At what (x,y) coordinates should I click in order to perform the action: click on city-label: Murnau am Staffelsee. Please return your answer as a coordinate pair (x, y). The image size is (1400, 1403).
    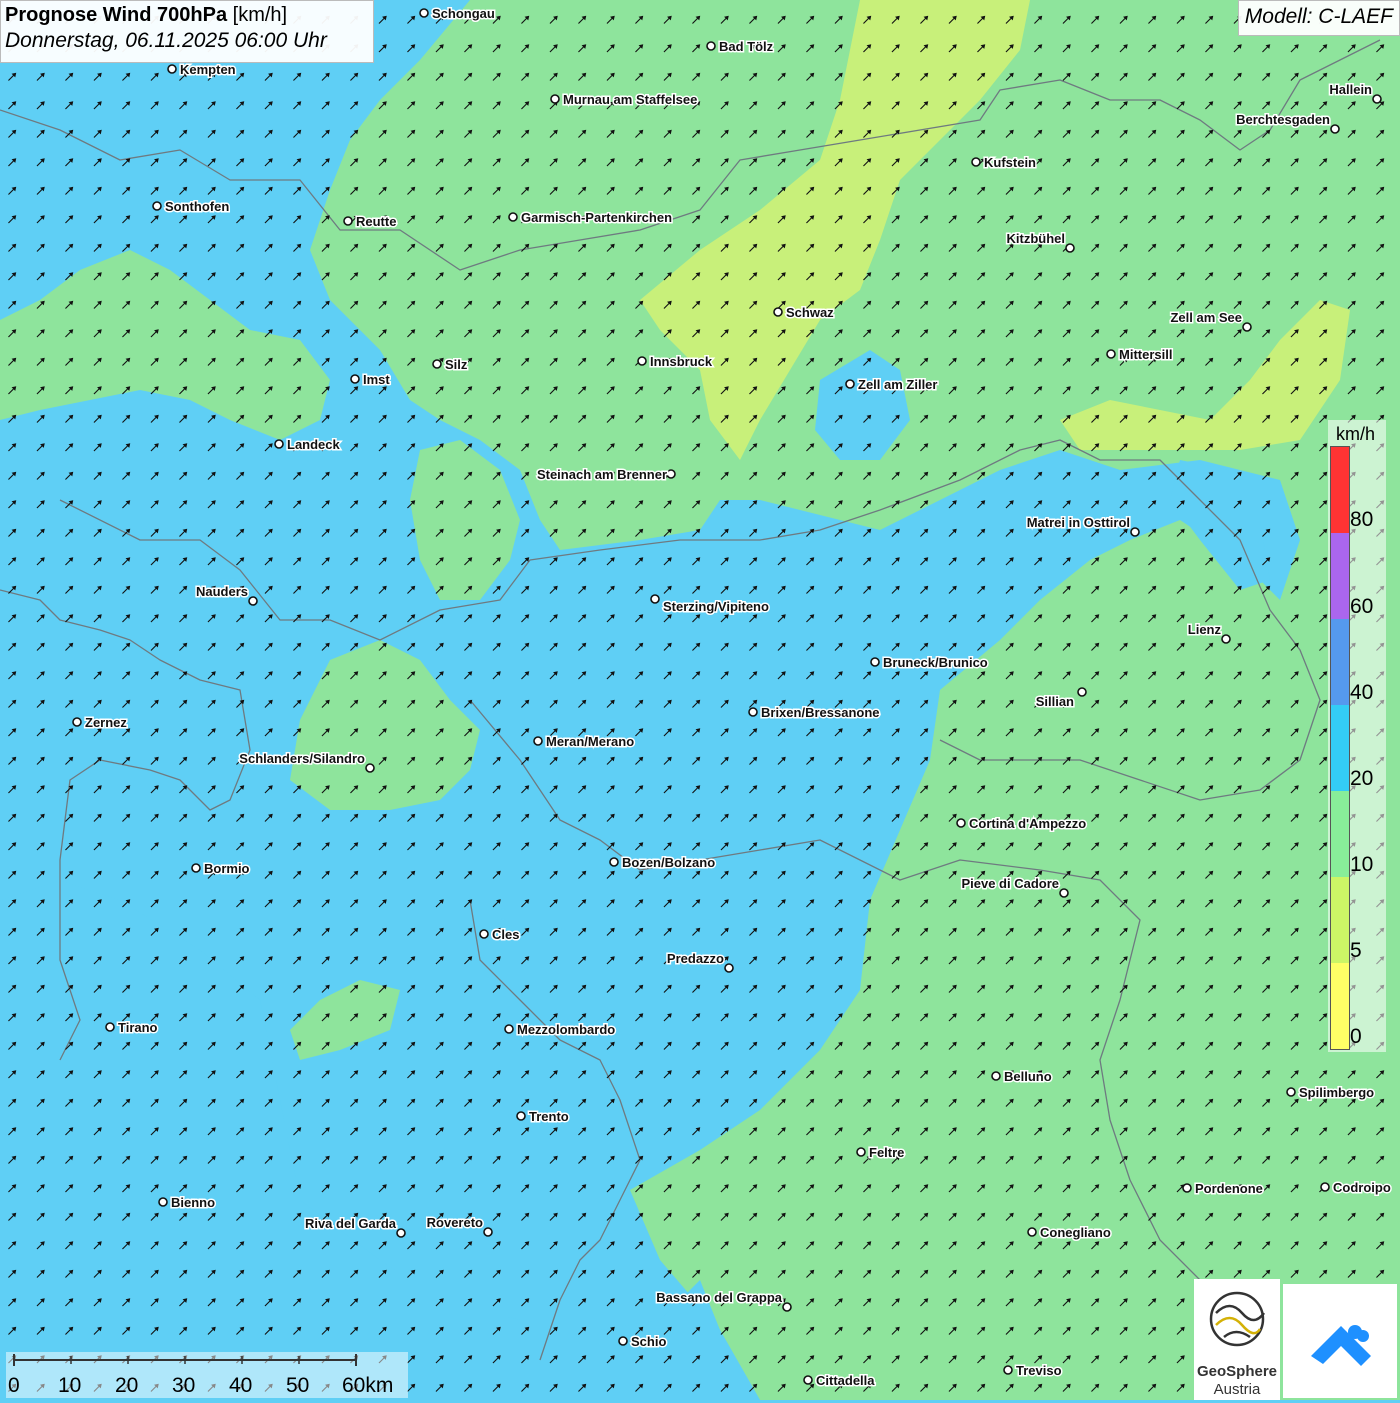
    Looking at the image, I should click on (630, 99).